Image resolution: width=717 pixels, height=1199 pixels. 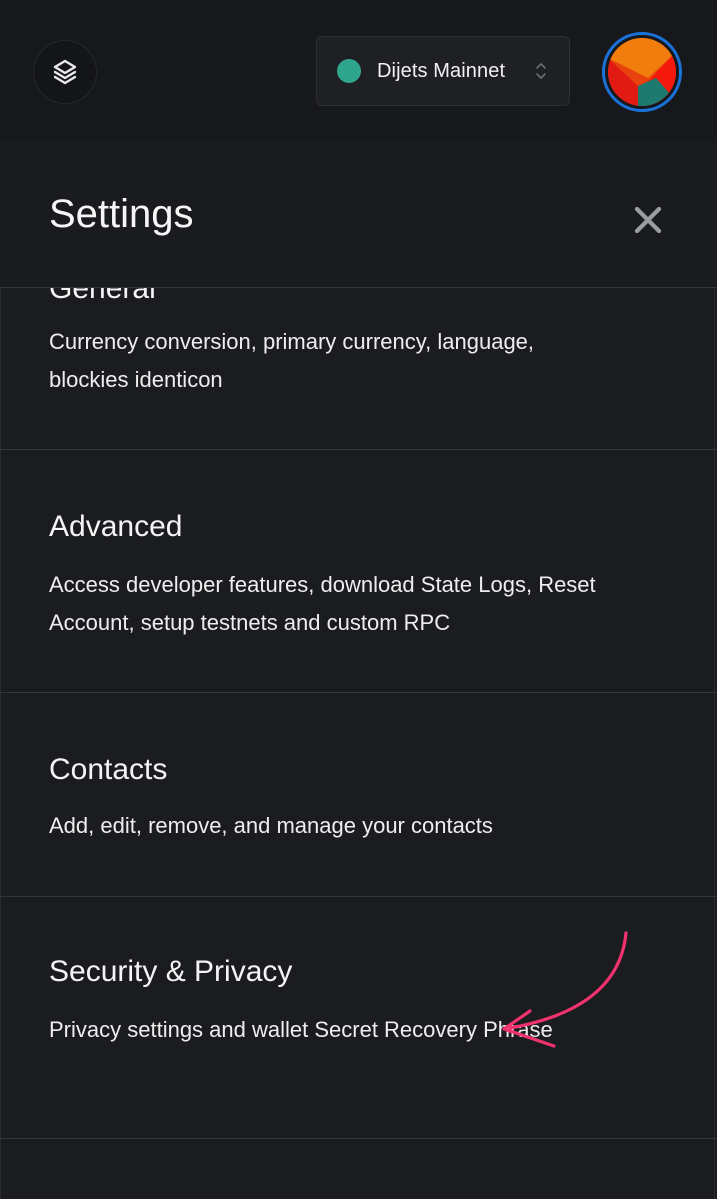 I want to click on layers-logo-icon, so click(x=65, y=72).